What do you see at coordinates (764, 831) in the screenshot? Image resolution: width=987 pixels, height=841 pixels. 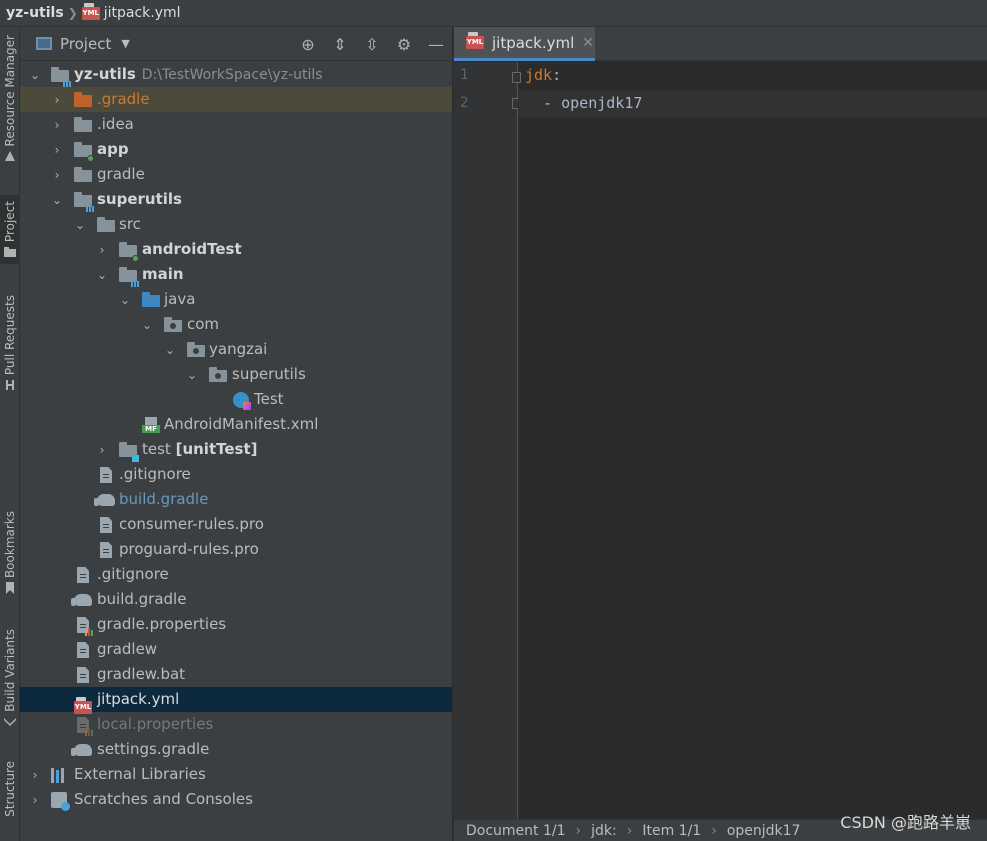 I see `status-value: openjdk17` at bounding box center [764, 831].